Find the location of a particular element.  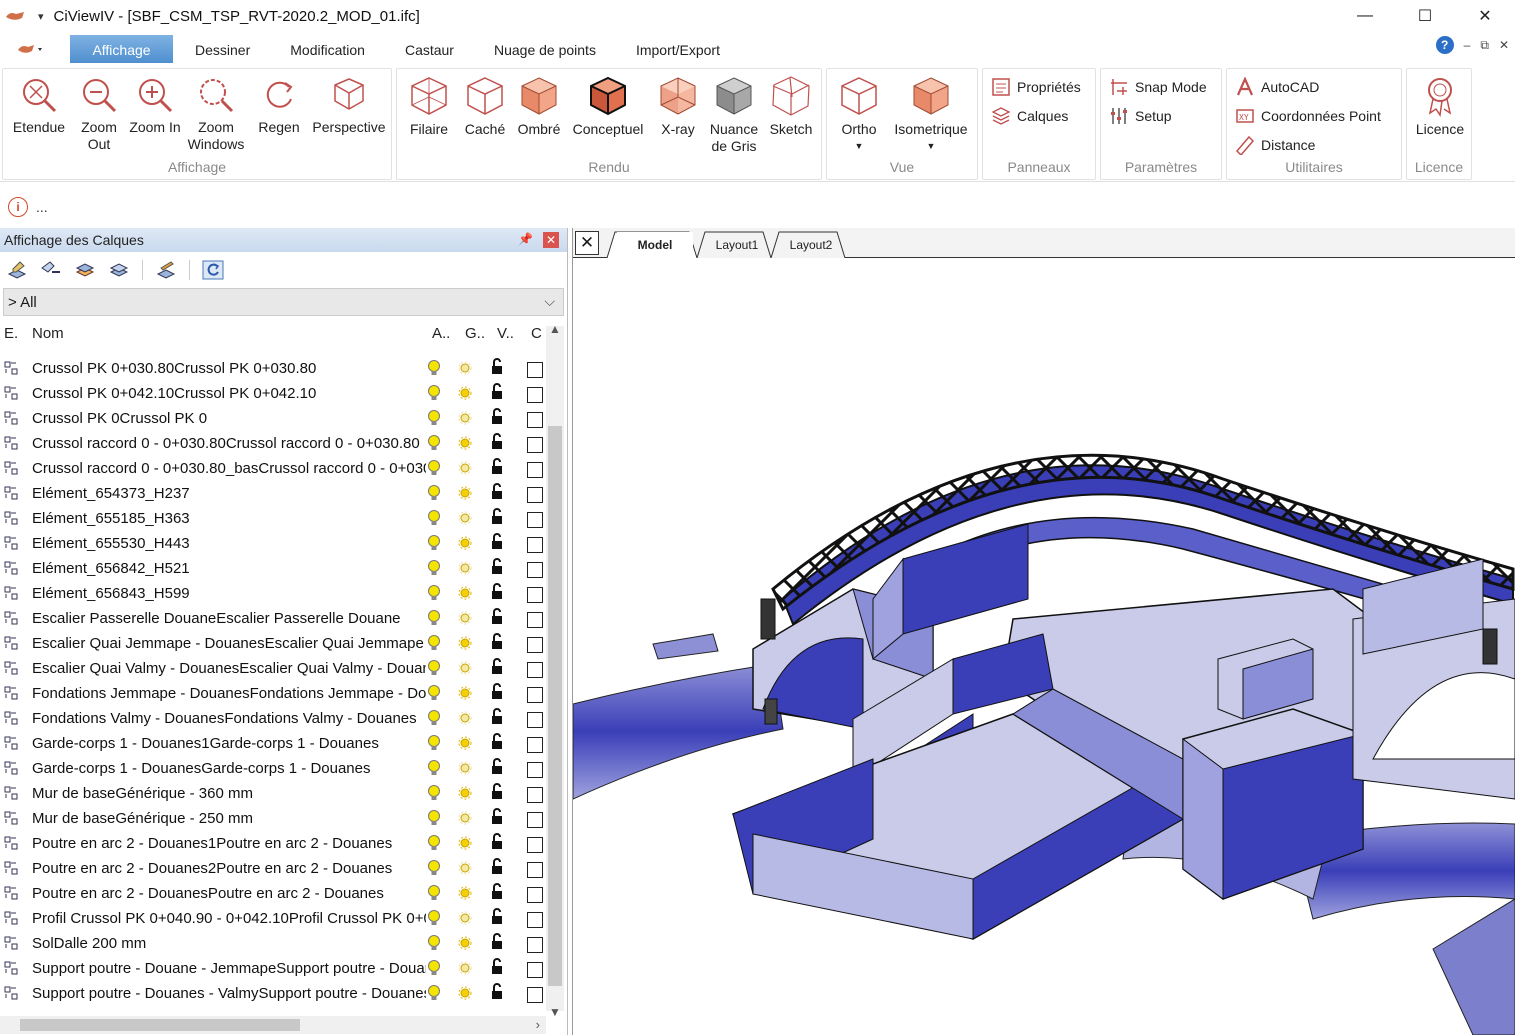

close-button: ✕ is located at coordinates (1485, 16).